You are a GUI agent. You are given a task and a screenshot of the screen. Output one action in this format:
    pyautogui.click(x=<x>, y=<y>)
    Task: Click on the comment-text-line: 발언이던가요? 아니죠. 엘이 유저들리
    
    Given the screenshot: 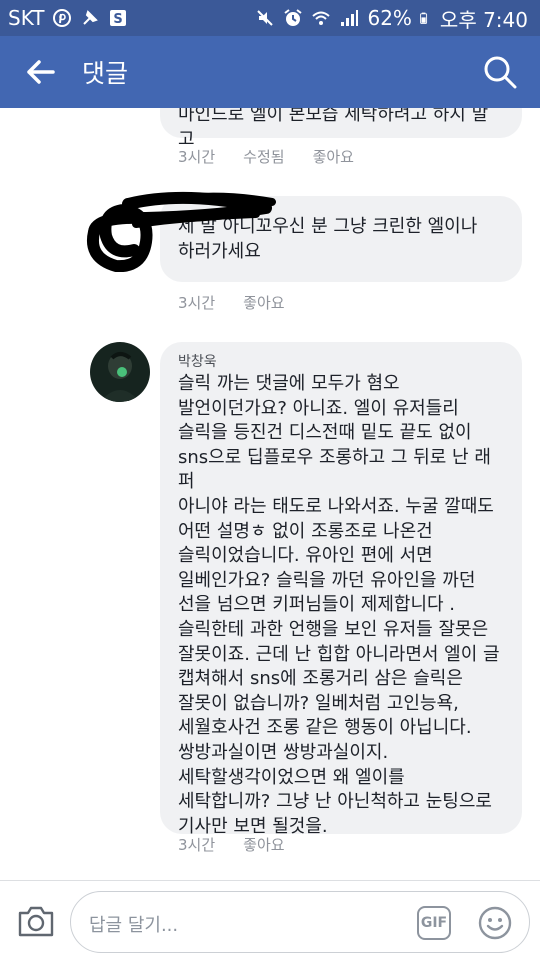 What is the action you would take?
    pyautogui.click(x=318, y=408)
    